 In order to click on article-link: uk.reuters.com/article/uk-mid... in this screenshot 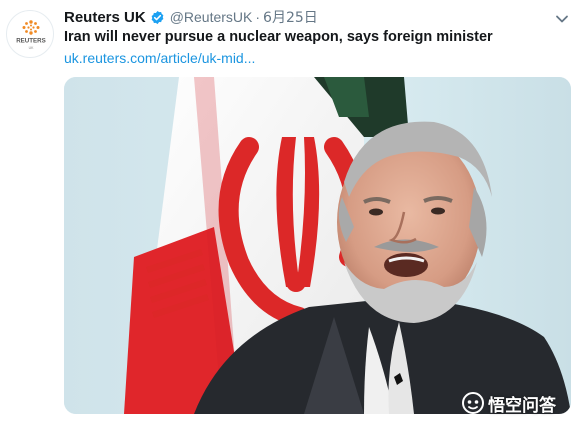, I will do `click(159, 58)`.